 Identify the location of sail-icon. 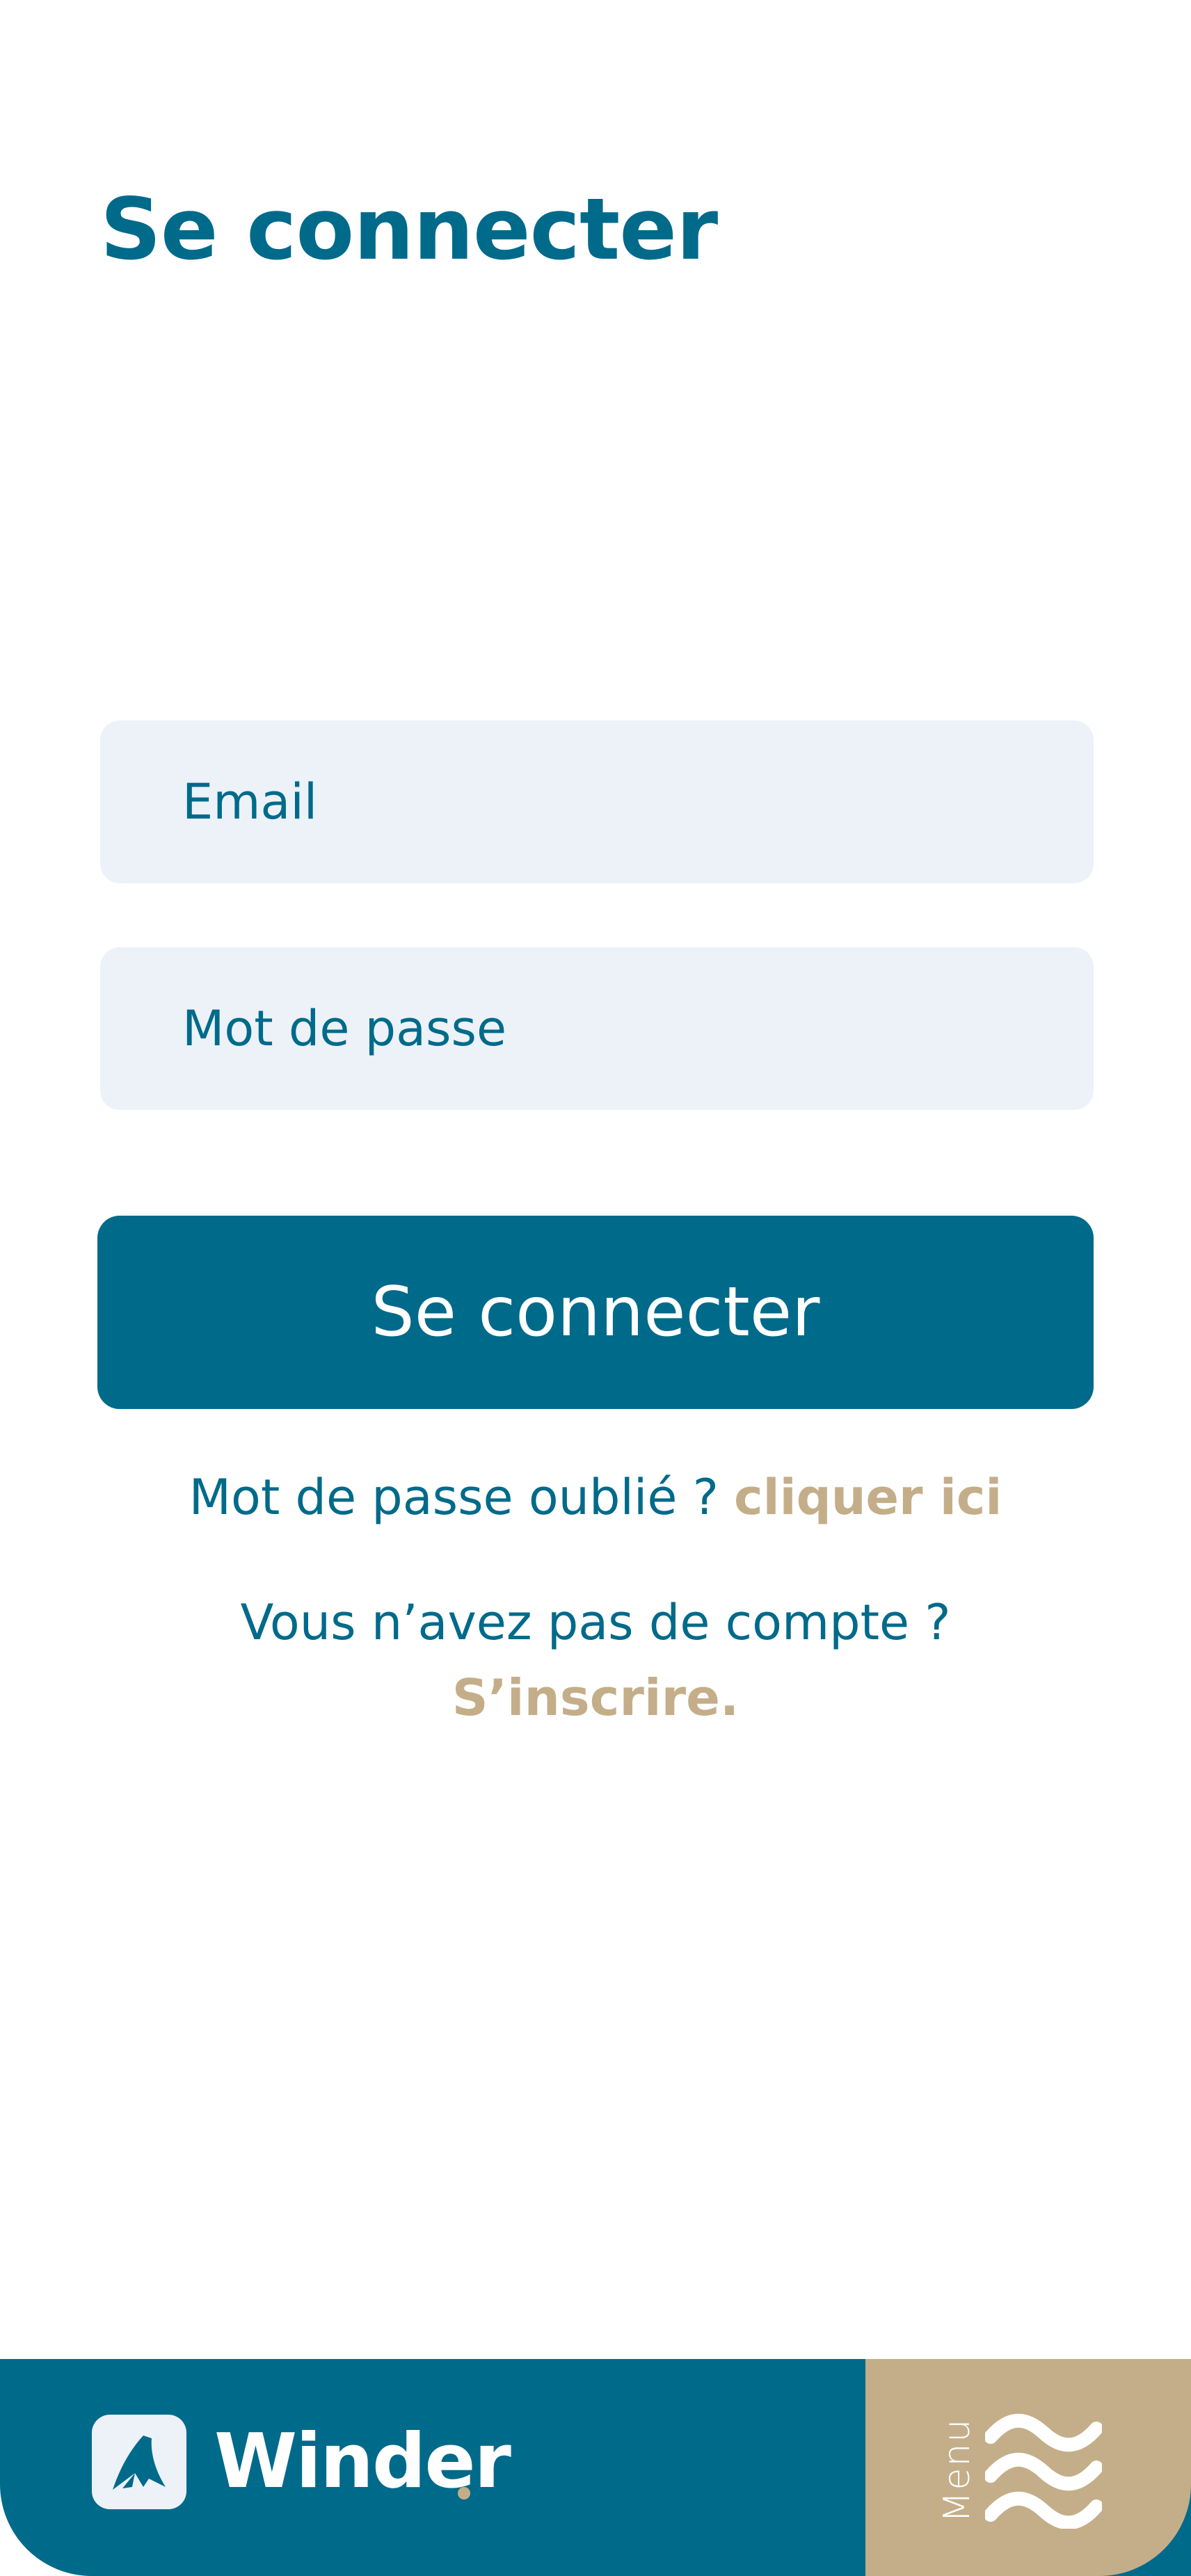
(139, 2463).